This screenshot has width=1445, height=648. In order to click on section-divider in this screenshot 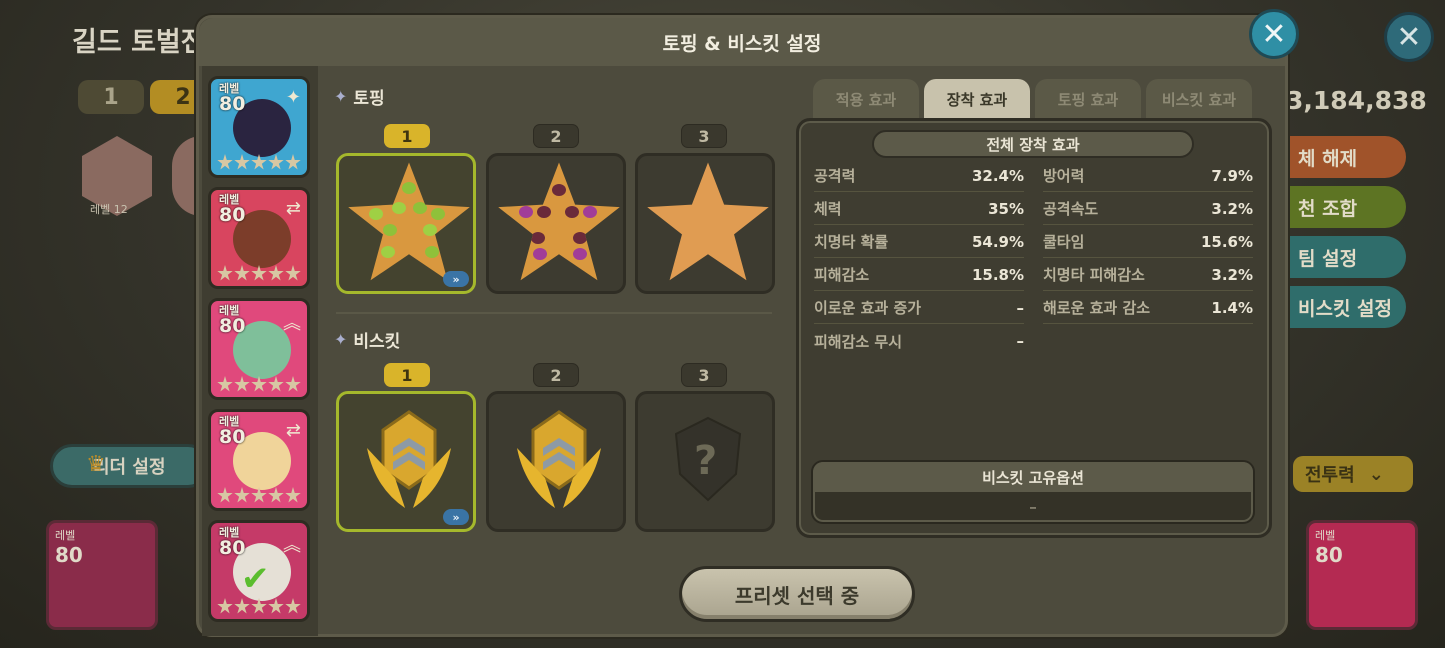, I will do `click(554, 313)`.